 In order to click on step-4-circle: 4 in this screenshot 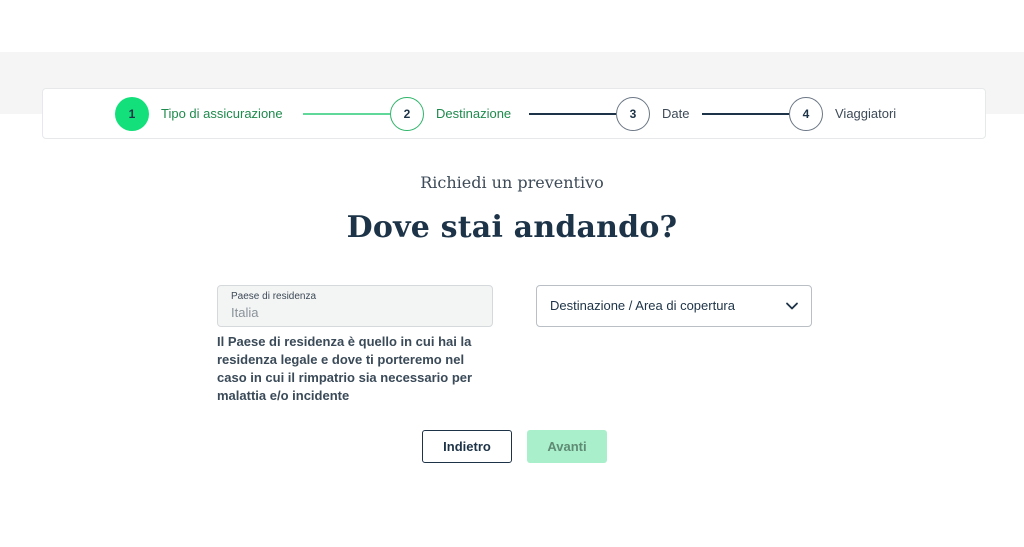, I will do `click(806, 114)`.